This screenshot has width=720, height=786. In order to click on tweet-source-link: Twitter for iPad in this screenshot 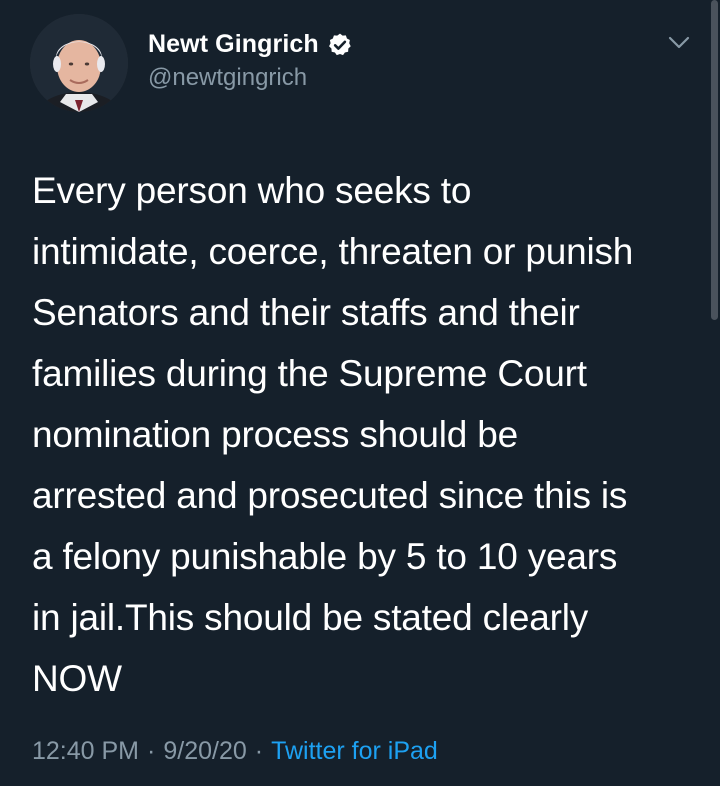, I will do `click(354, 751)`.